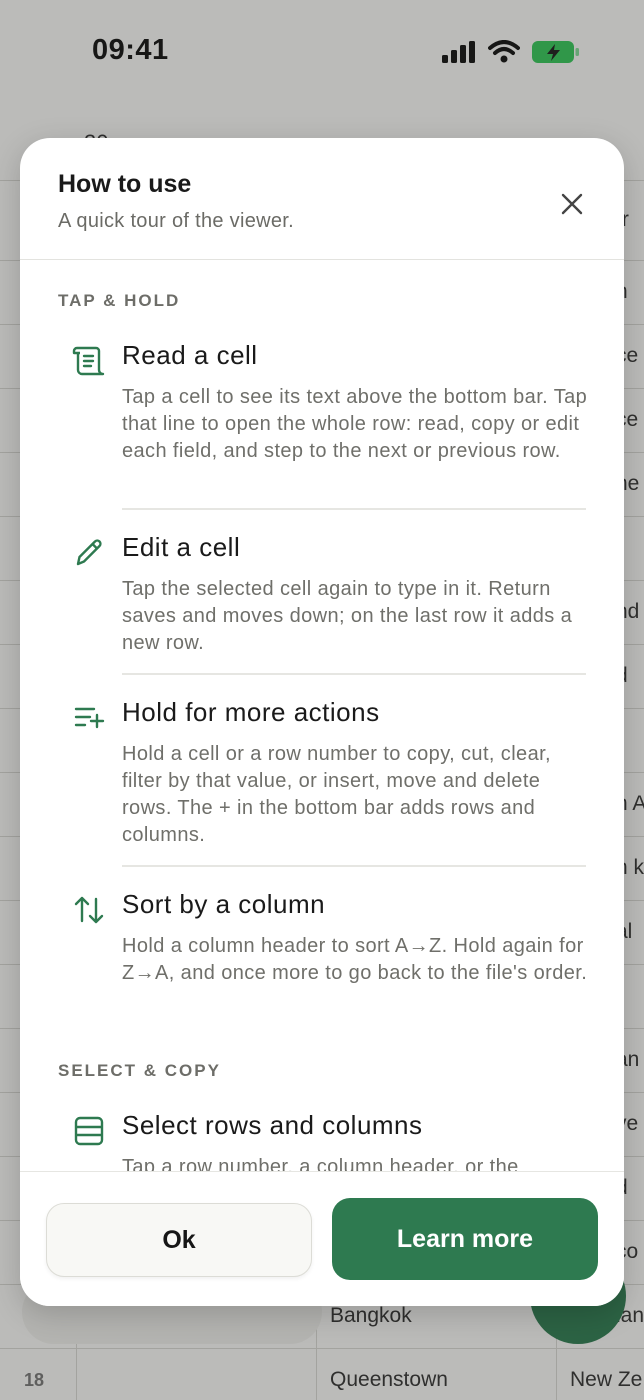  What do you see at coordinates (89, 552) in the screenshot?
I see `pencil-icon` at bounding box center [89, 552].